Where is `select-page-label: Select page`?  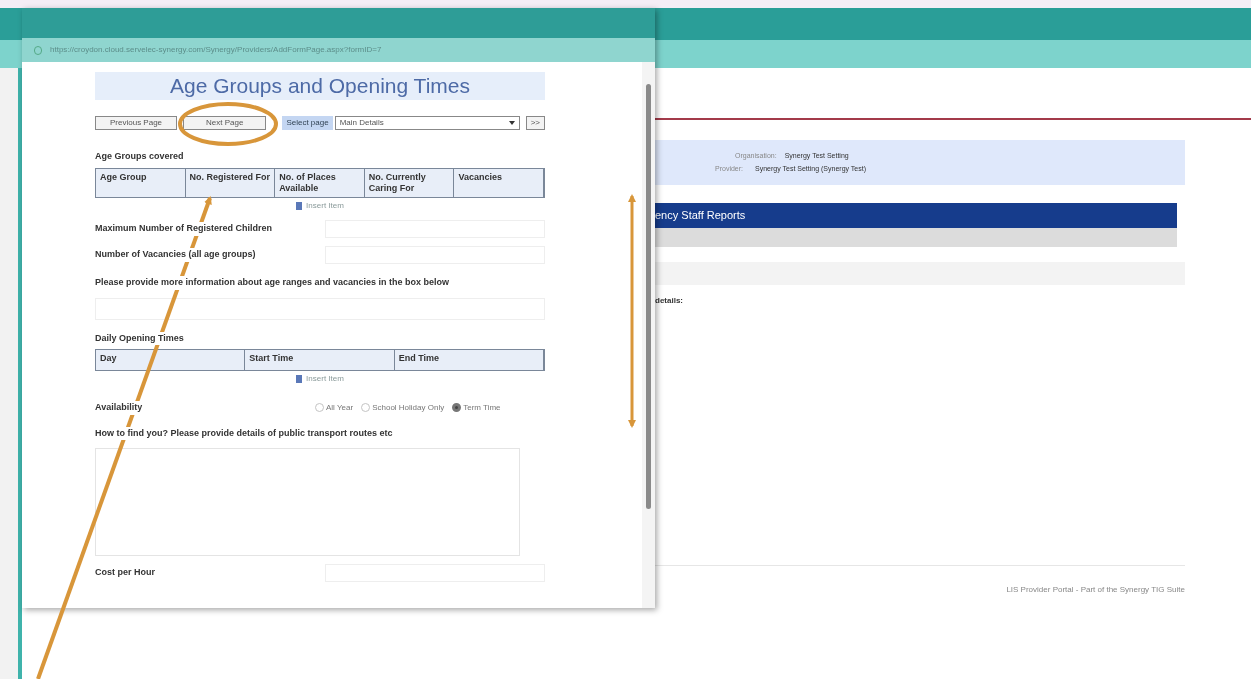
select-page-label: Select page is located at coordinates (307, 123).